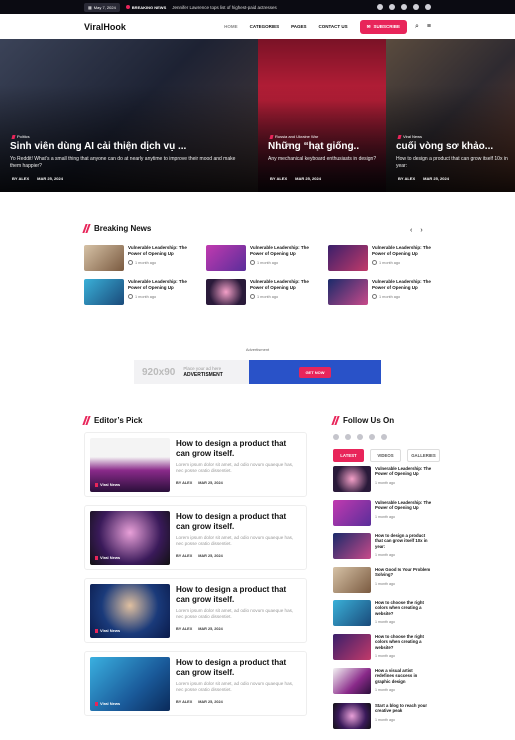  I want to click on theme-toggle-icon, so click(380, 7).